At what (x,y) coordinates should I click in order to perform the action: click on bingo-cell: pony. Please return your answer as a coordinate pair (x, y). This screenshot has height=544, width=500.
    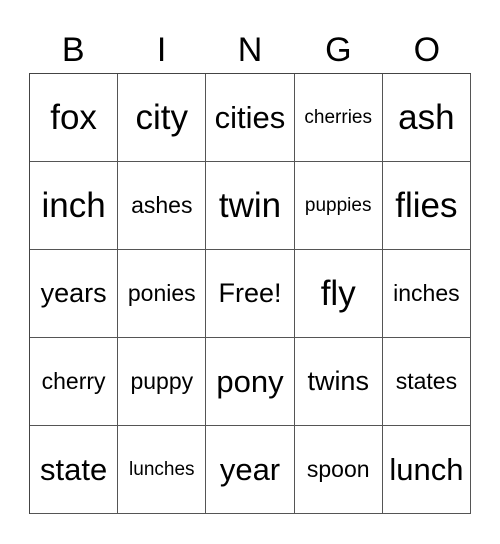
    Looking at the image, I should click on (250, 382).